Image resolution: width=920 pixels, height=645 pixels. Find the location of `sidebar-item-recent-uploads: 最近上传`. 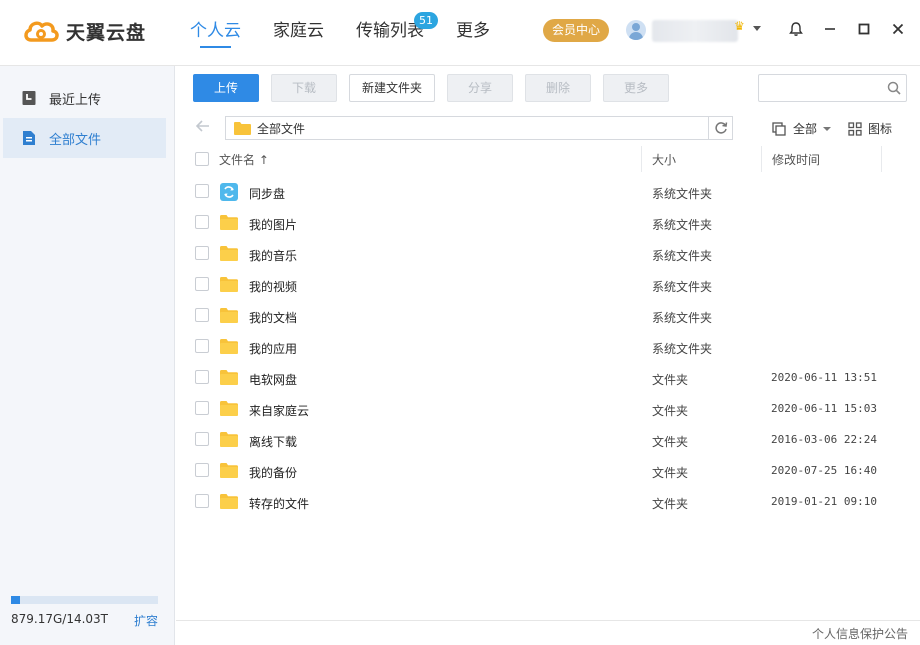

sidebar-item-recent-uploads: 最近上传 is located at coordinates (84, 98).